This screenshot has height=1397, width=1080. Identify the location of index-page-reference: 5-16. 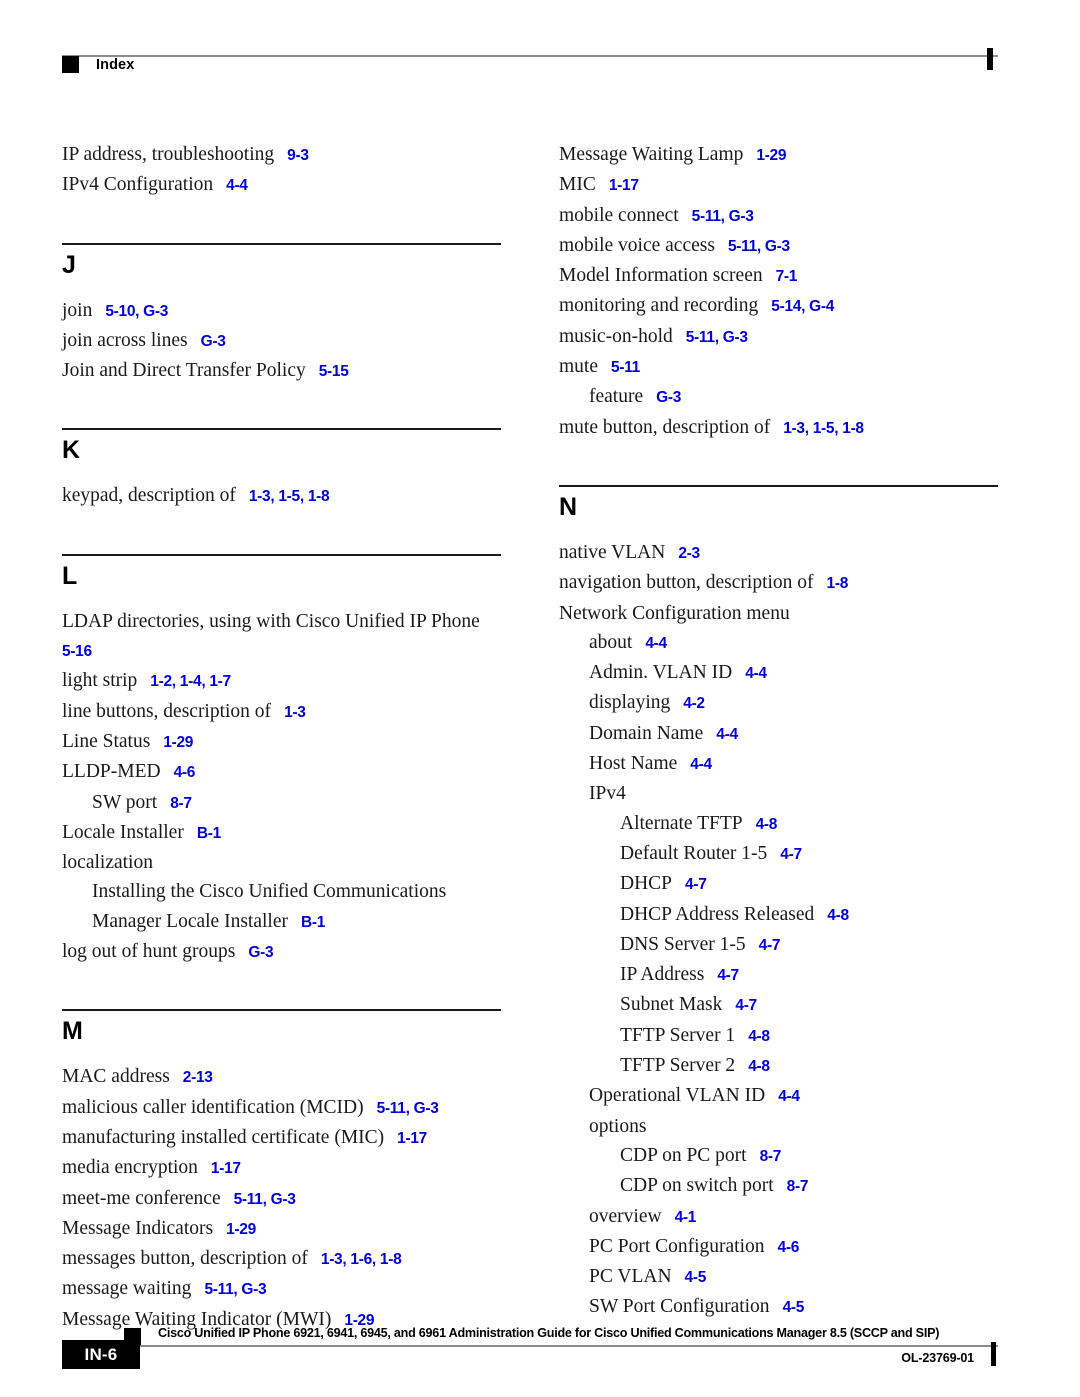
(77, 651).